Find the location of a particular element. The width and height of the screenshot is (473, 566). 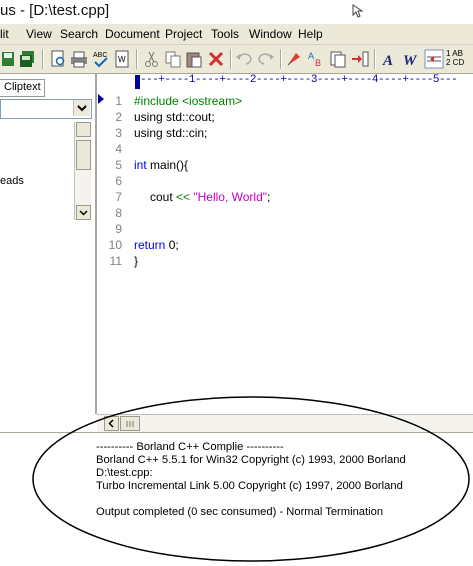

font-icon: A is located at coordinates (390, 59).